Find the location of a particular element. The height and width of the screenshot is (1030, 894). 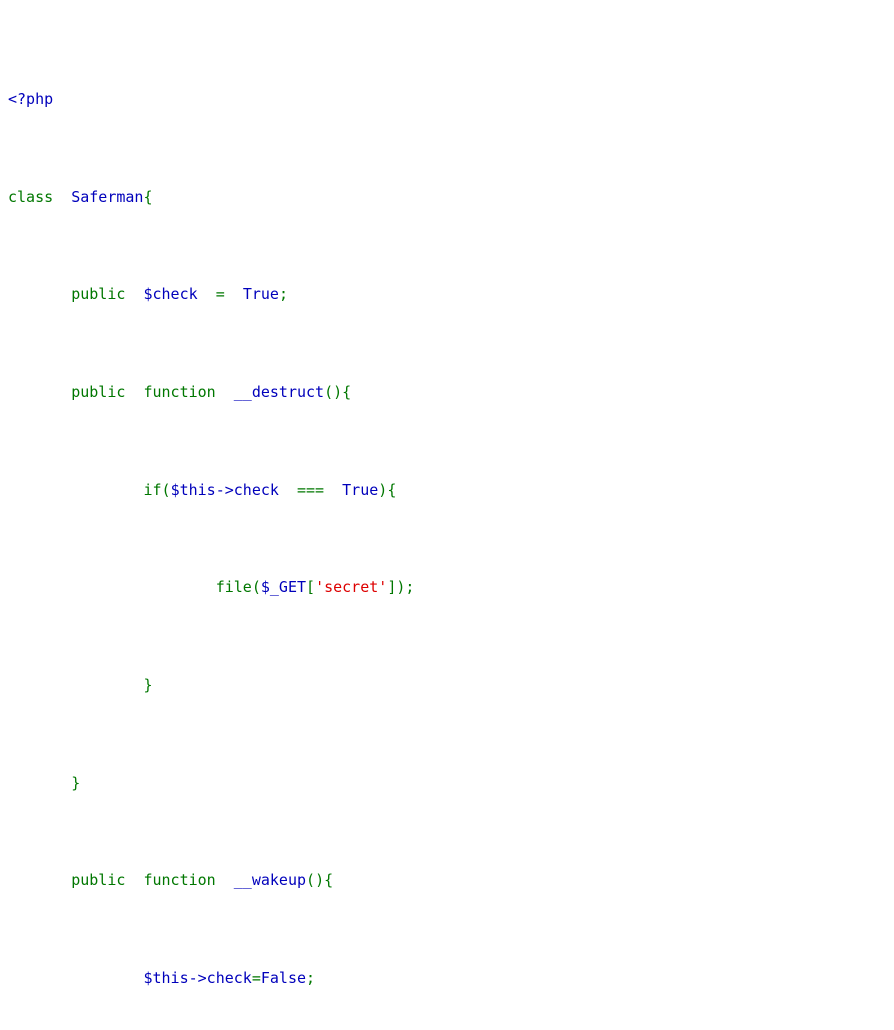

property-check: $check is located at coordinates (170, 294).